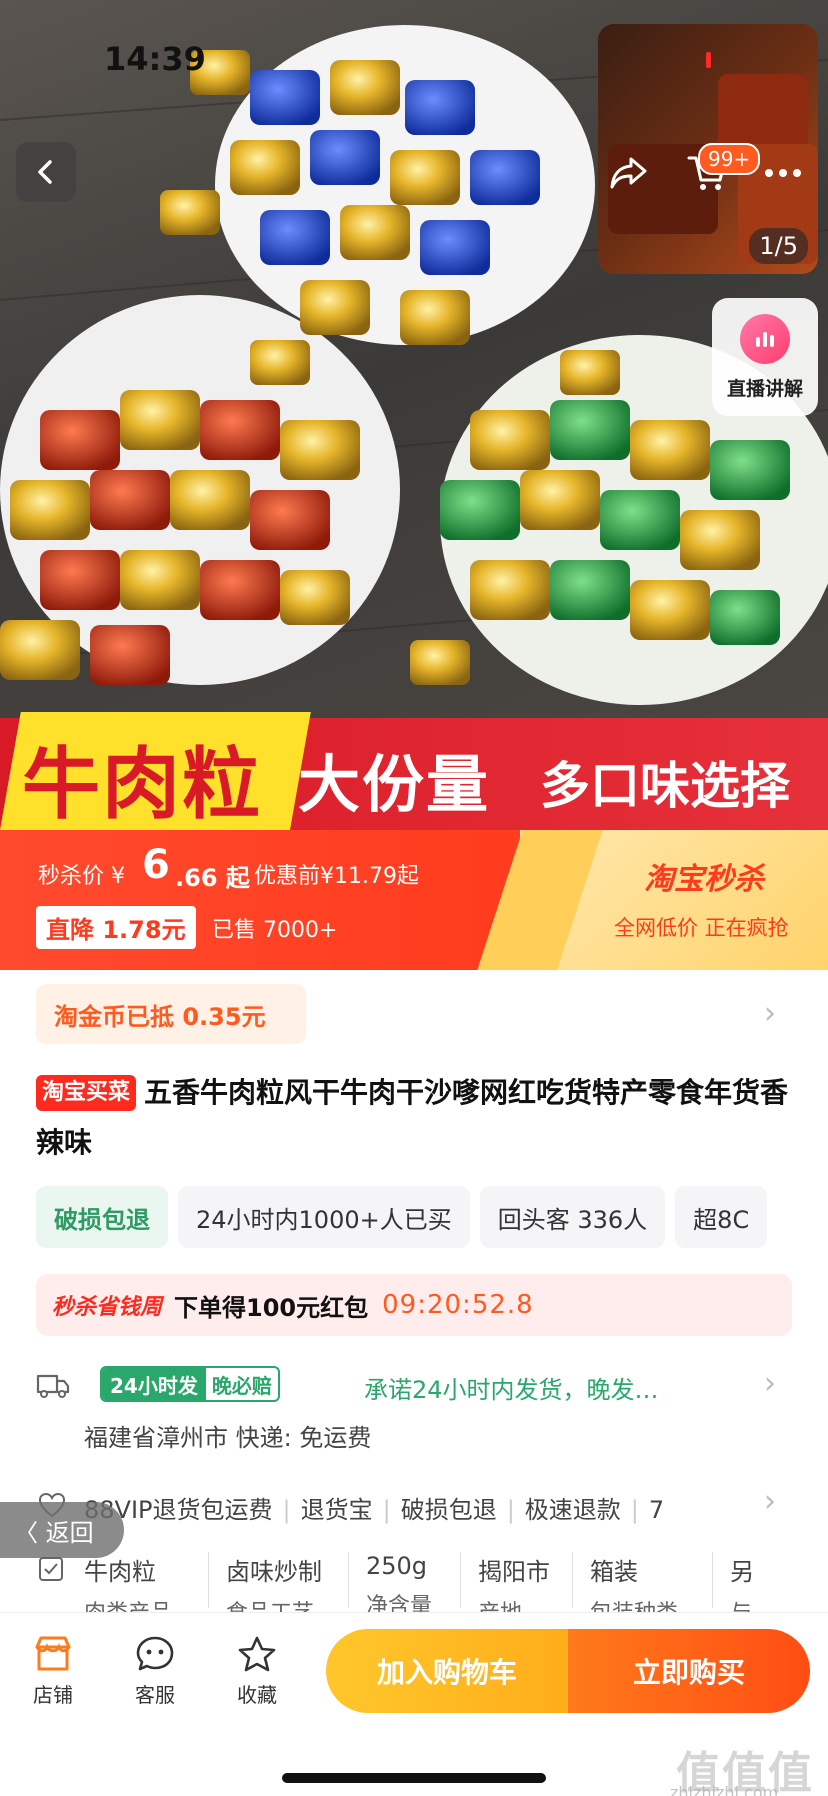 The width and height of the screenshot is (828, 1796). I want to click on live-explain-label: 直播讲解, so click(764, 388).